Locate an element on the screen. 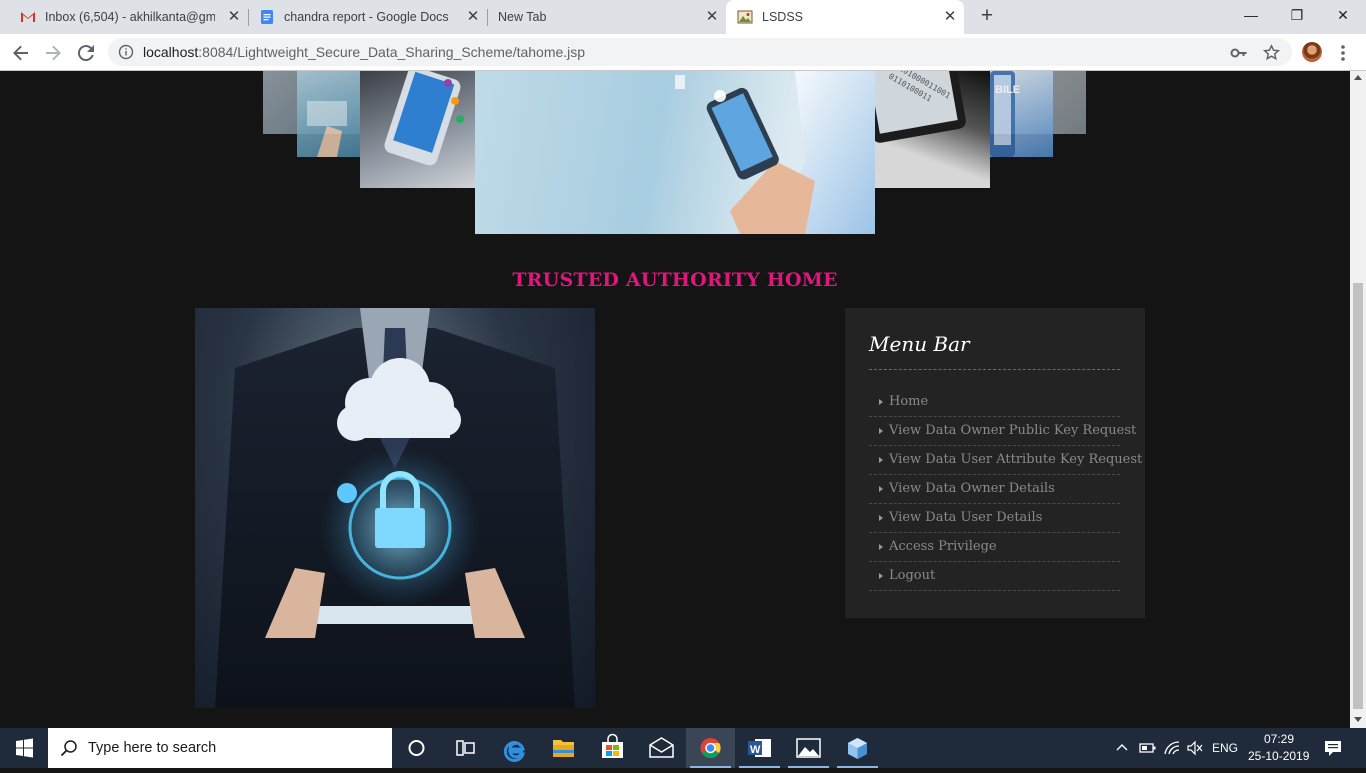  chevron-up-icon is located at coordinates (1122, 747).